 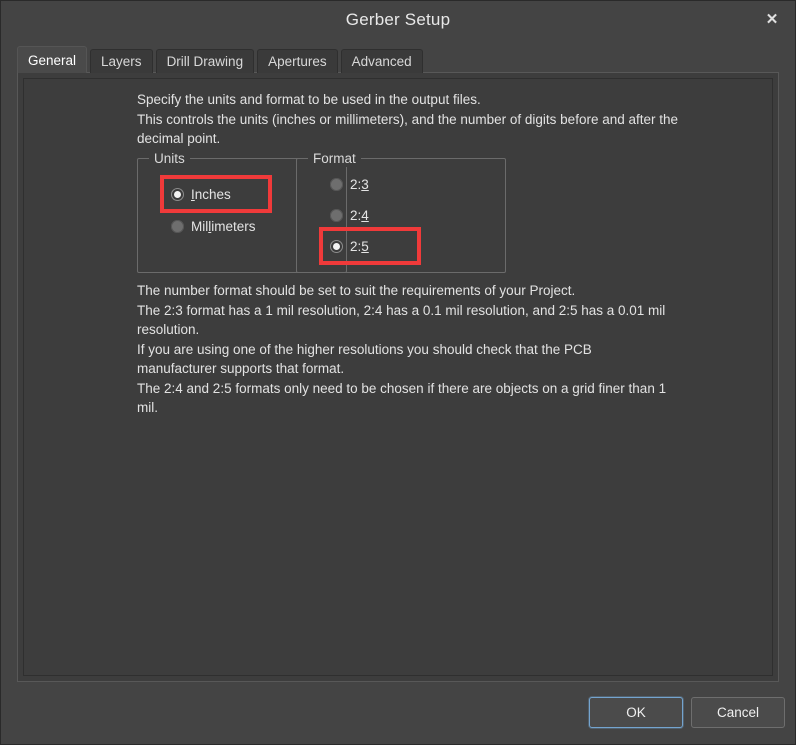 What do you see at coordinates (223, 226) in the screenshot?
I see `radio-label: Millimeters` at bounding box center [223, 226].